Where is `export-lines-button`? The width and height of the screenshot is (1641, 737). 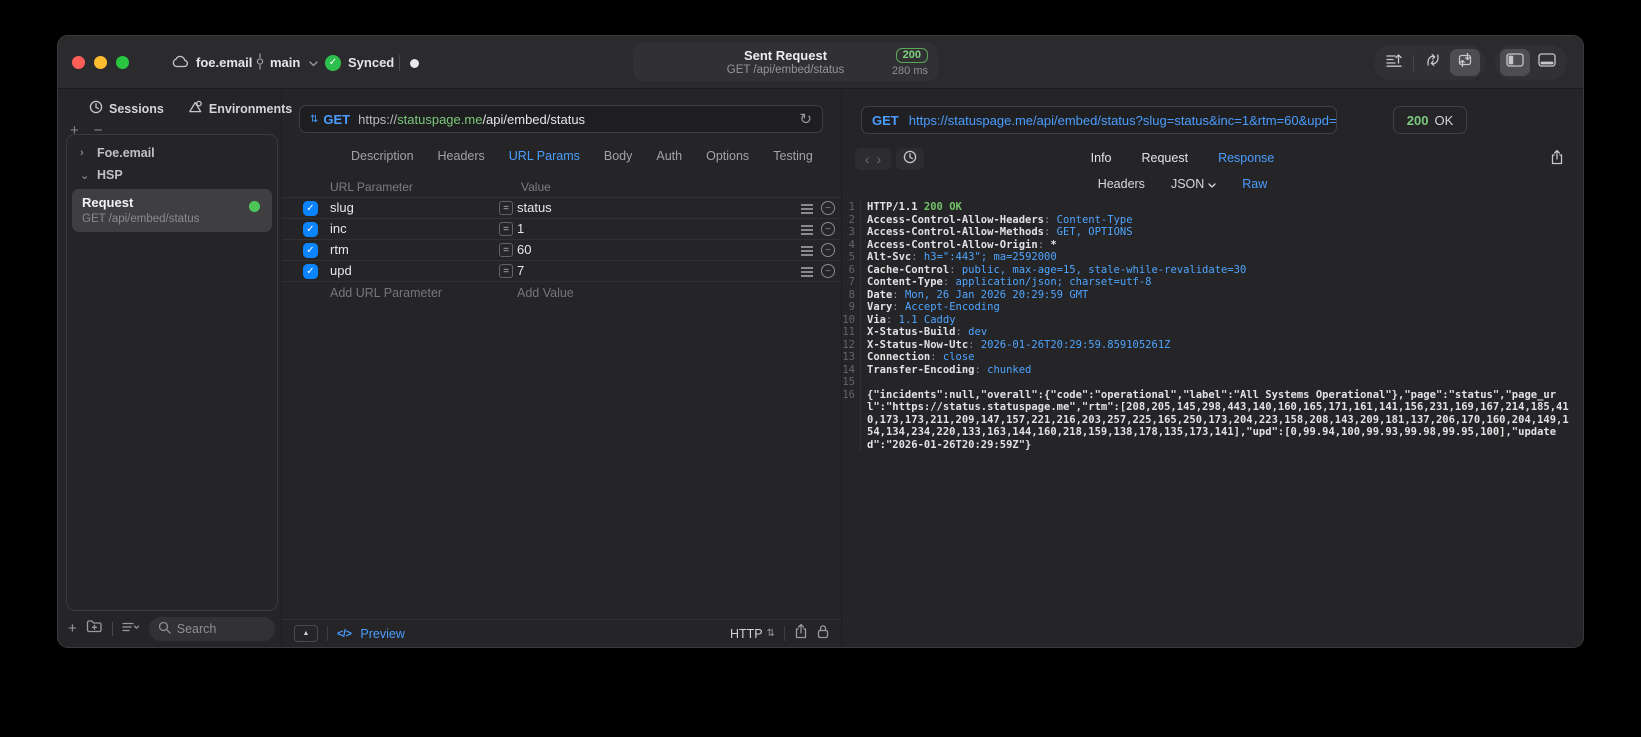
export-lines-button is located at coordinates (1394, 62).